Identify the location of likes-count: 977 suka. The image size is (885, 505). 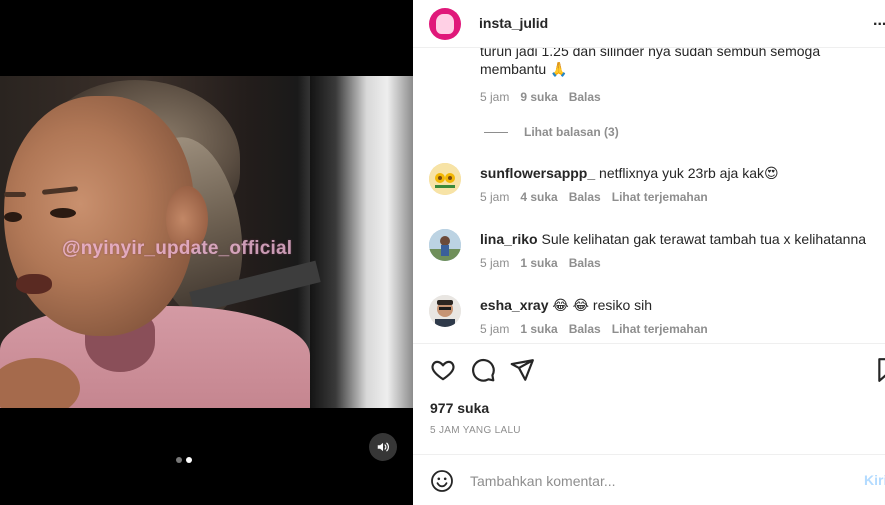
(459, 408).